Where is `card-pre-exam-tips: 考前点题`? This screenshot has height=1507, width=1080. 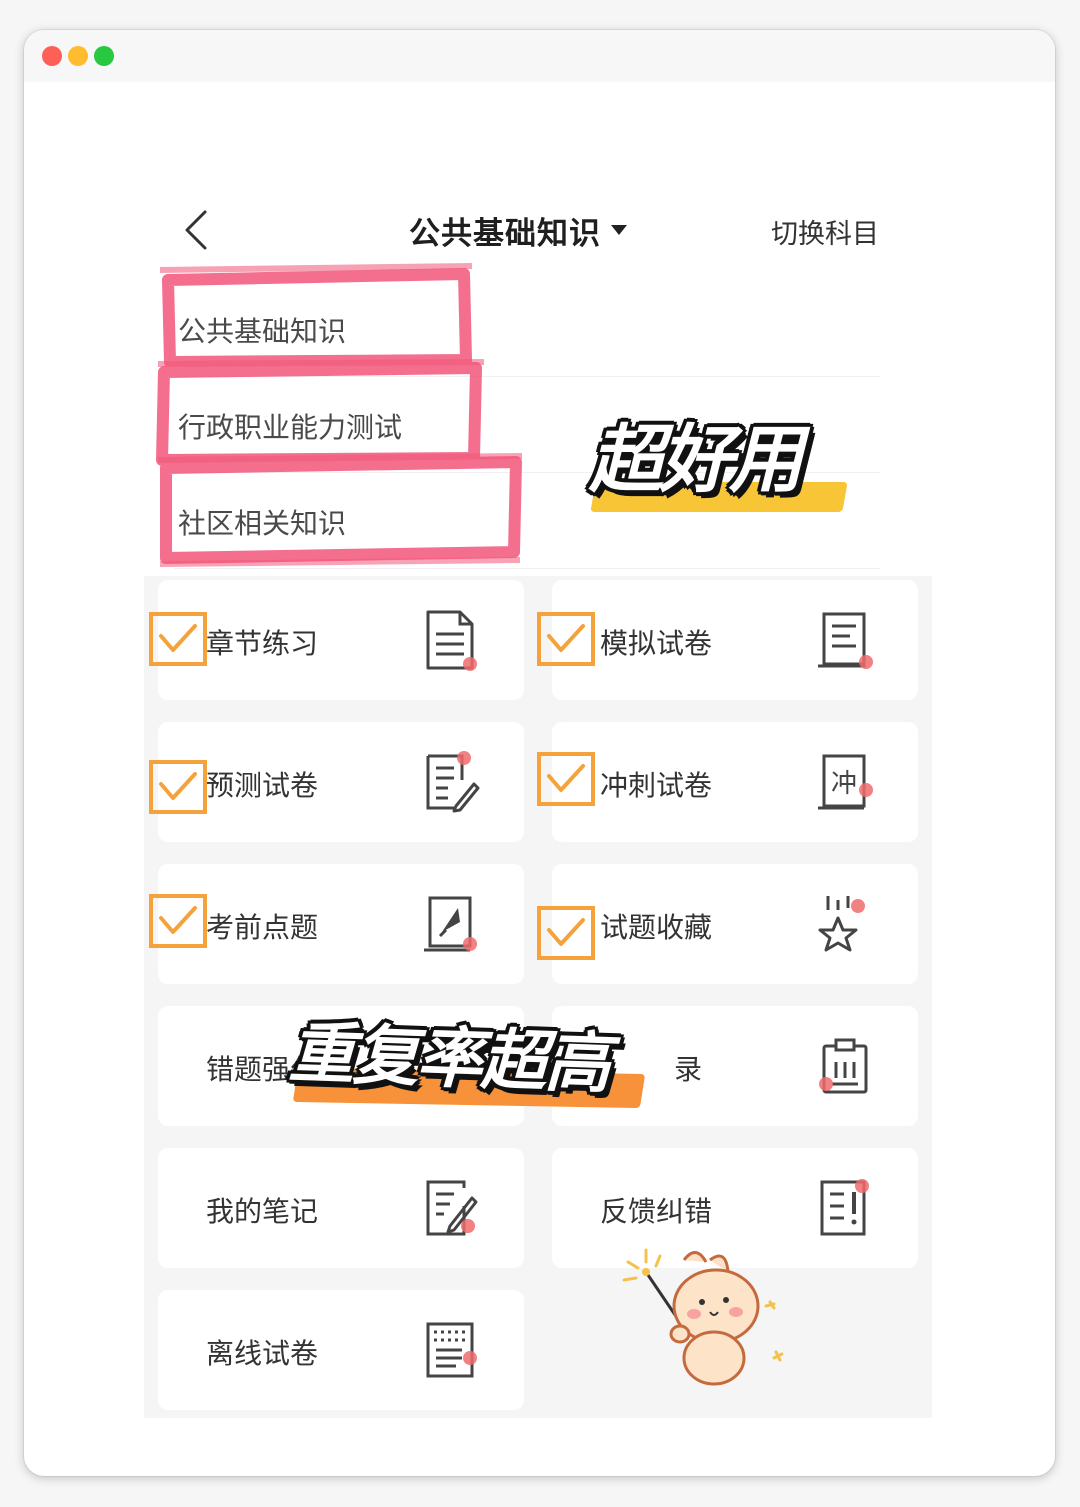
card-pre-exam-tips: 考前点题 is located at coordinates (341, 924).